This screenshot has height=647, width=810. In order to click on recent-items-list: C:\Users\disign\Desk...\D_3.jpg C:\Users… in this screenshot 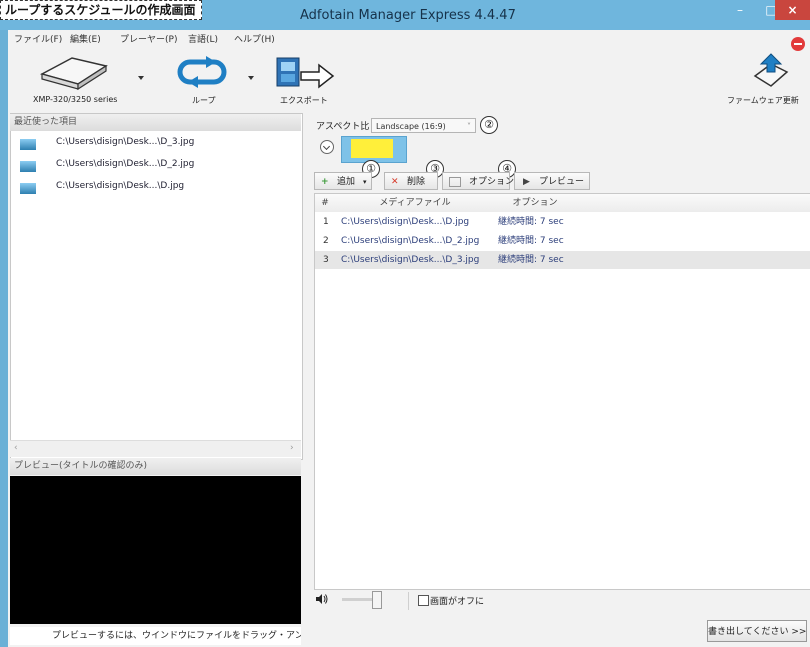, I will do `click(155, 171)`.